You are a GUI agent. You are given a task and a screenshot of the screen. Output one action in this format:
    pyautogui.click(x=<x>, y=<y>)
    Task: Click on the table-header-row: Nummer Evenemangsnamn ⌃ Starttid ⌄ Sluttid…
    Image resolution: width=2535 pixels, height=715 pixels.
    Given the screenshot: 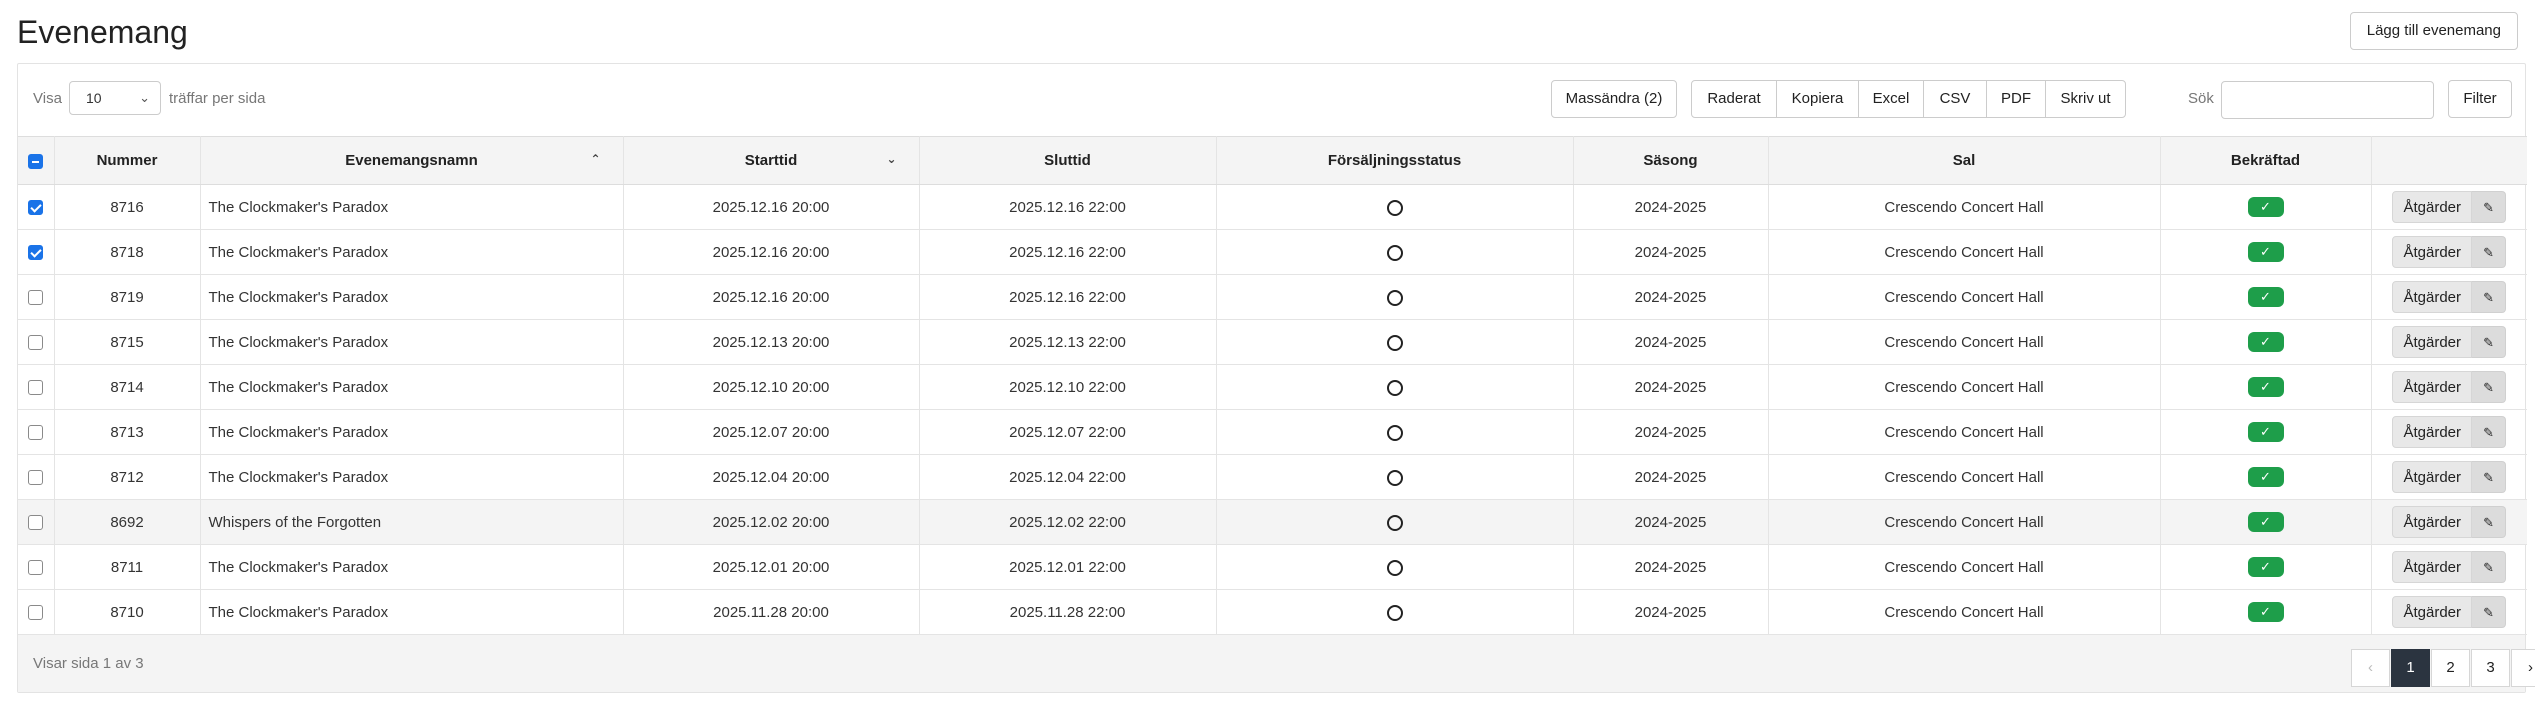 What is the action you would take?
    pyautogui.click(x=1272, y=160)
    